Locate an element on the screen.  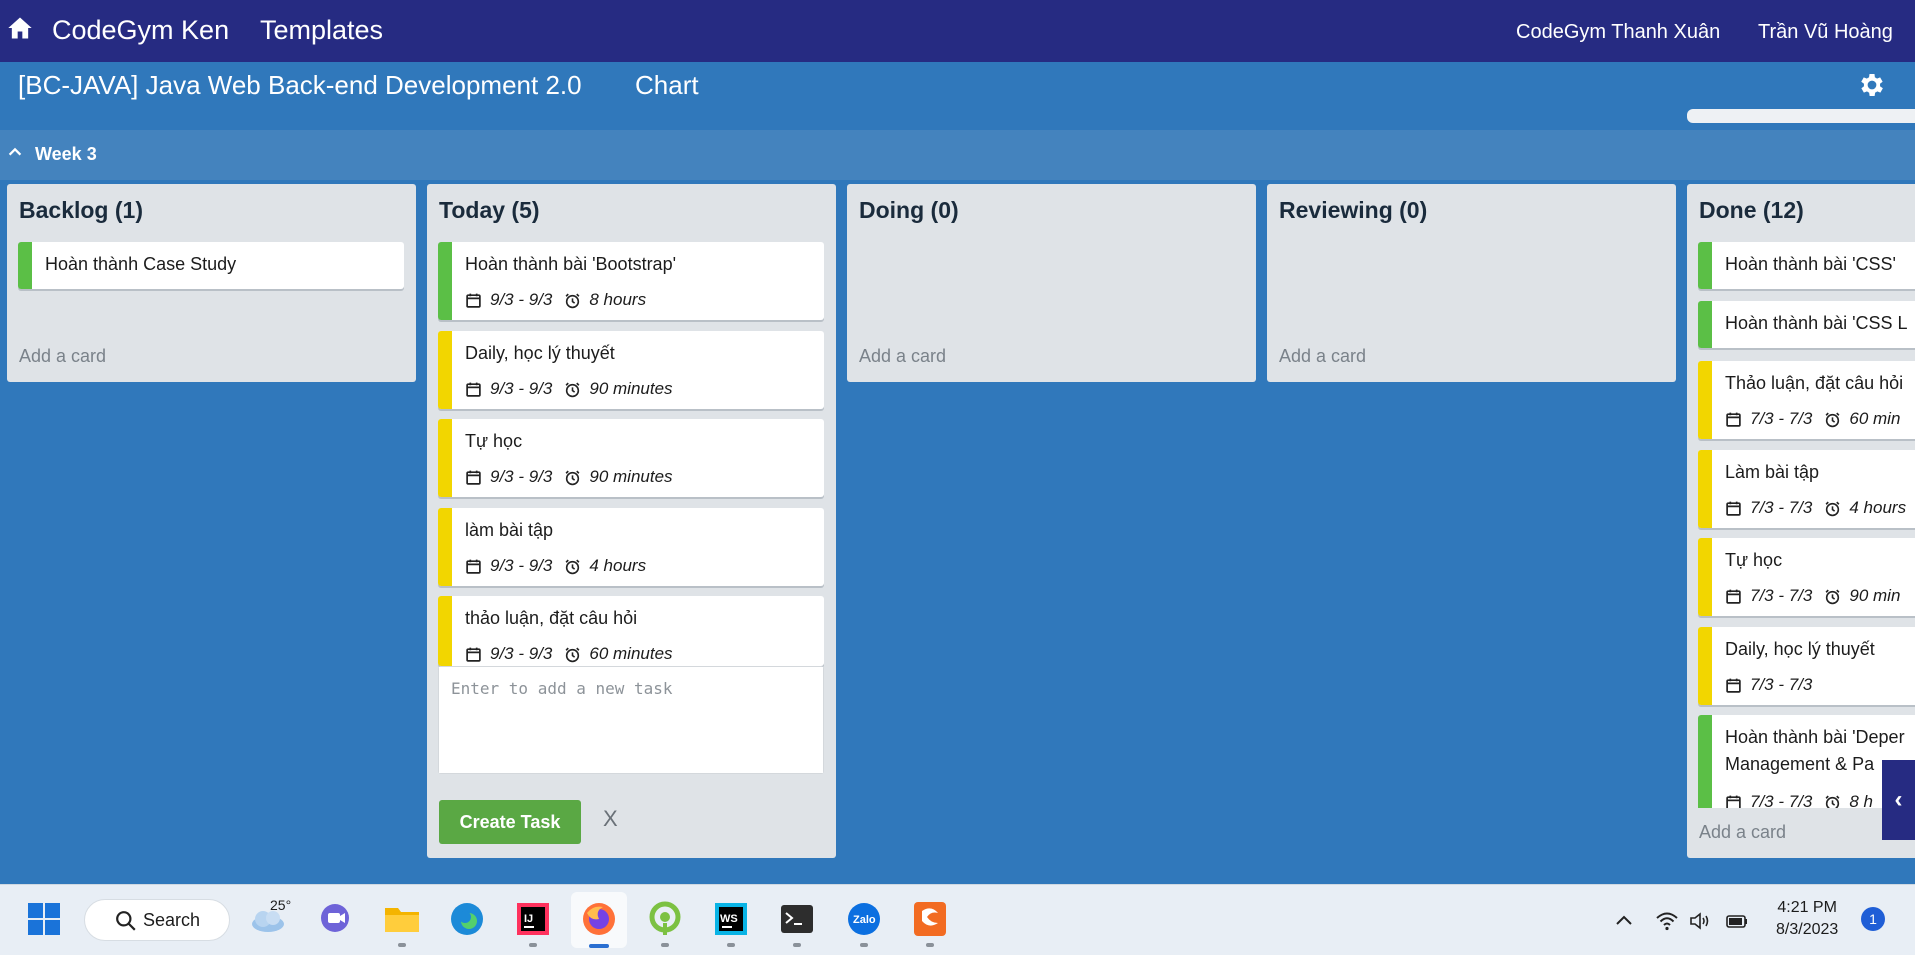
file-explorer-icon is located at coordinates (402, 919).